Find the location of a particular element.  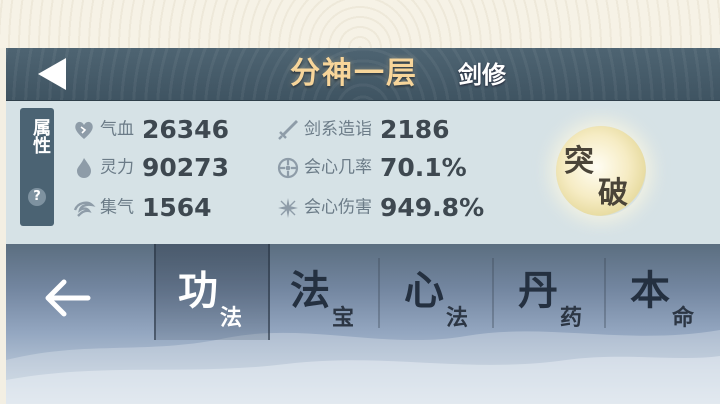

stat-mana: 灵力 90273 is located at coordinates (150, 167).